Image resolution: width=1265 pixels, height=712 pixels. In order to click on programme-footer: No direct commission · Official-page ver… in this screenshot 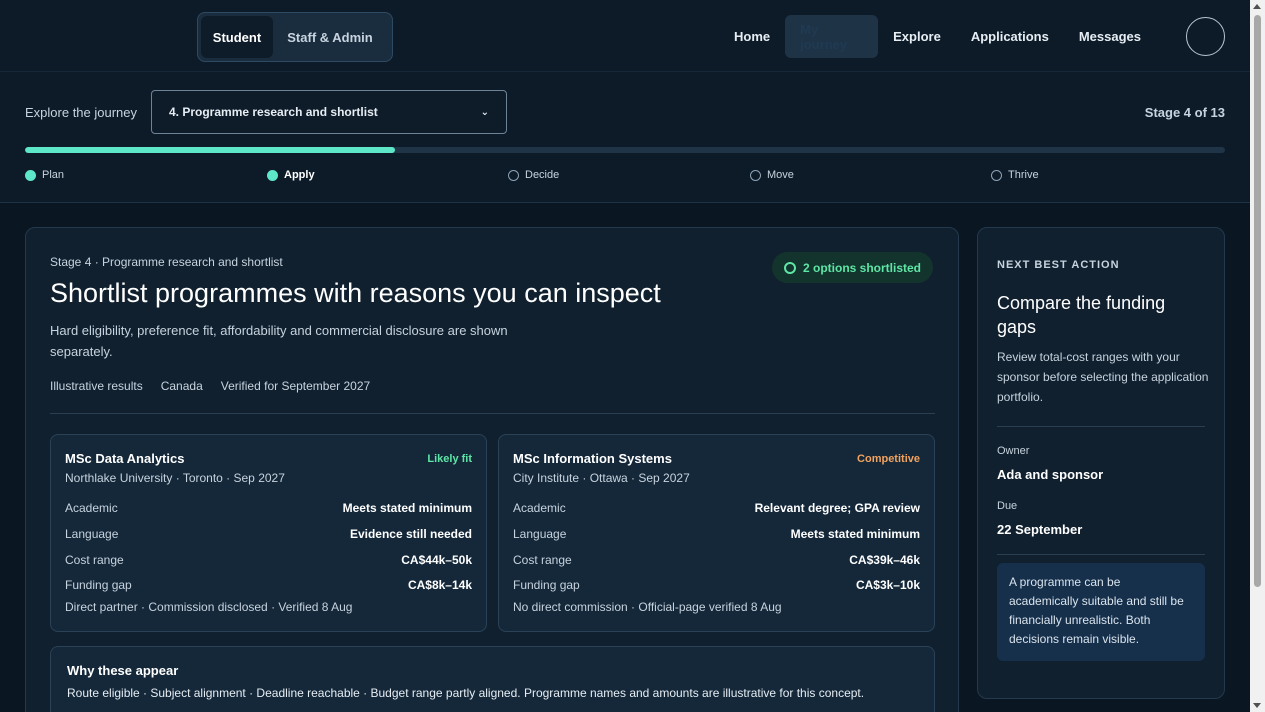, I will do `click(647, 607)`.